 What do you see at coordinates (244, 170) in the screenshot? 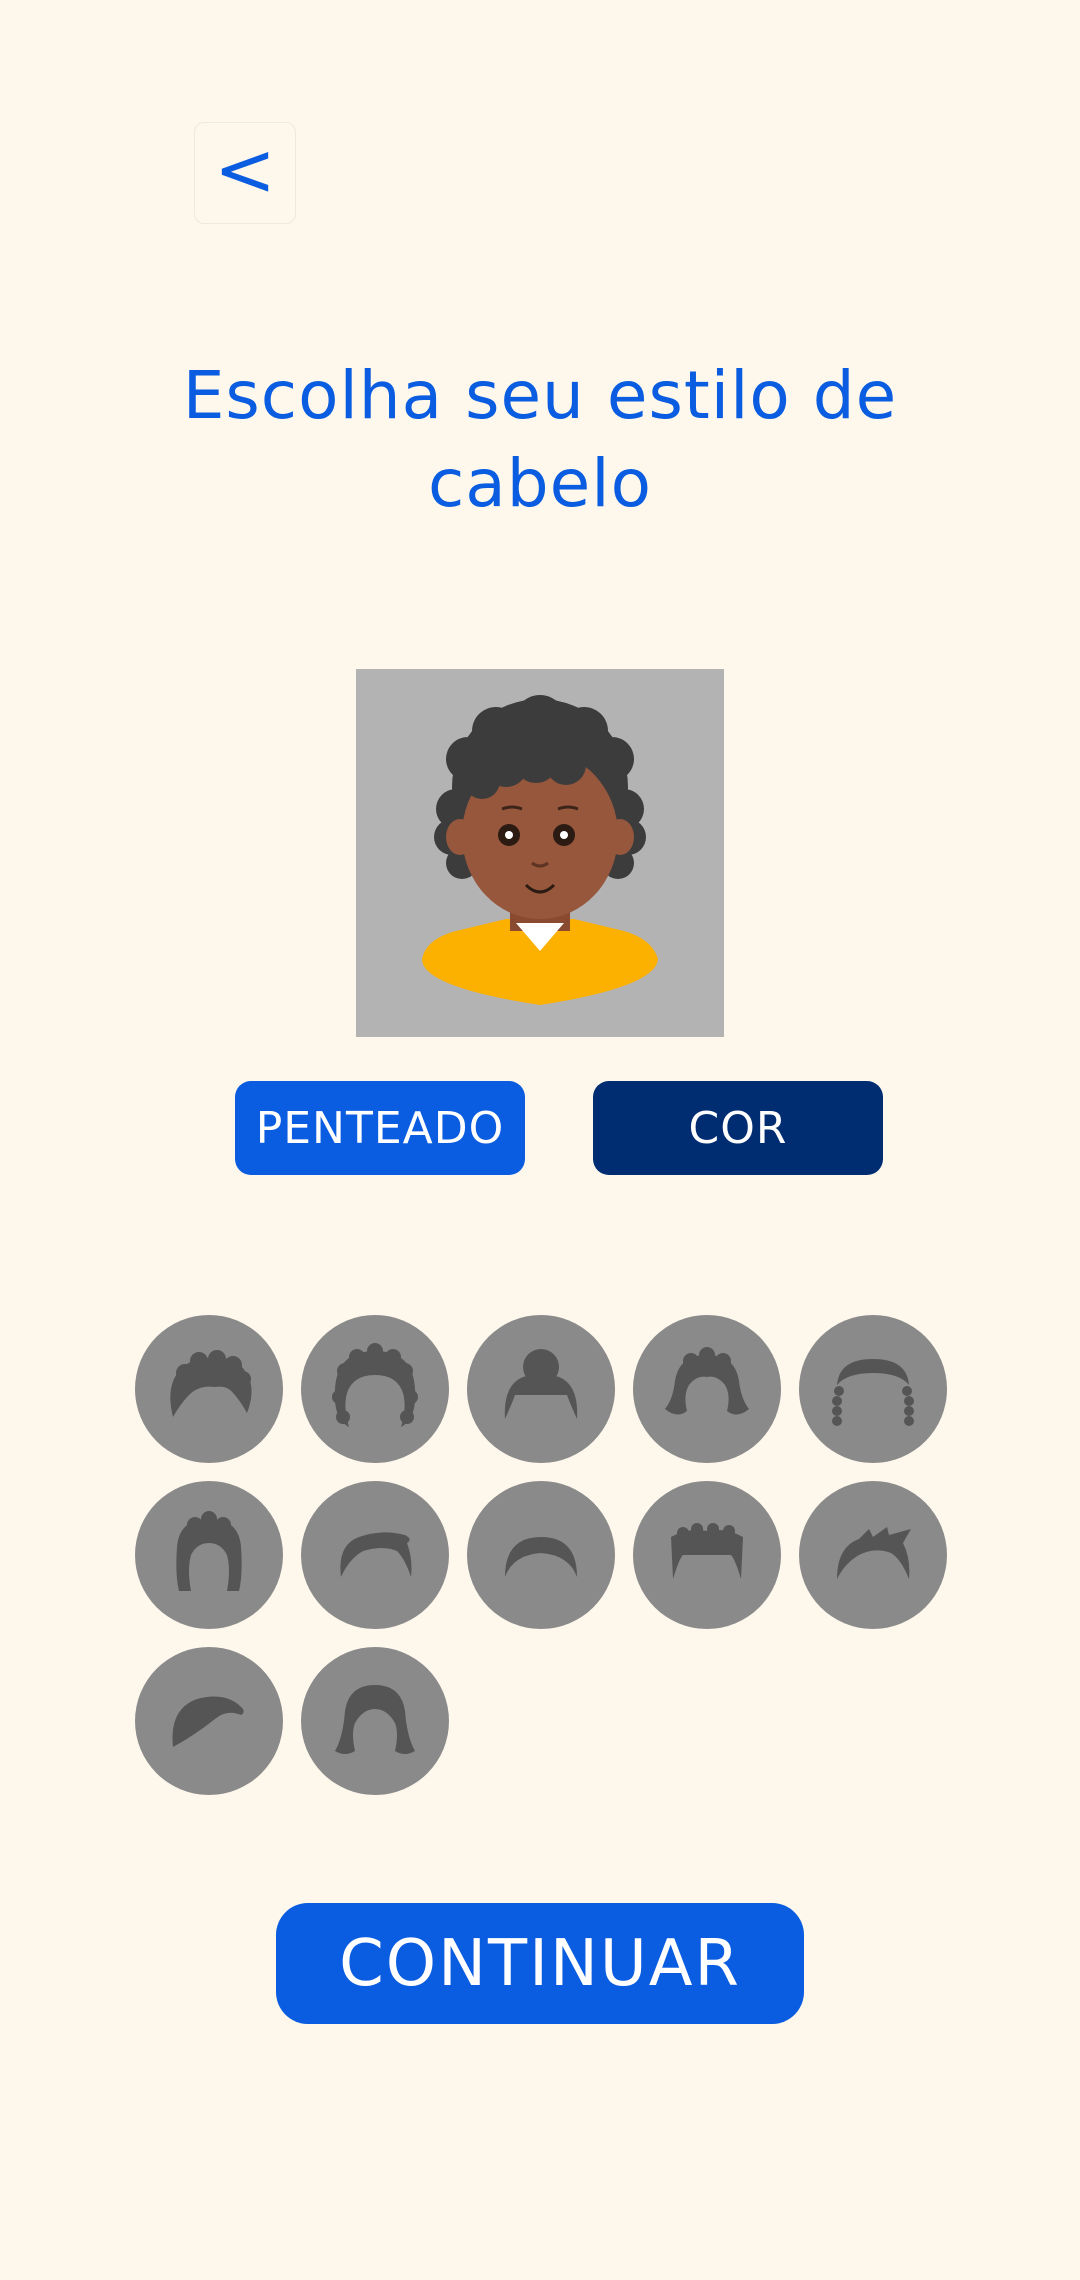
I see `back-chevron-icon: <` at bounding box center [244, 170].